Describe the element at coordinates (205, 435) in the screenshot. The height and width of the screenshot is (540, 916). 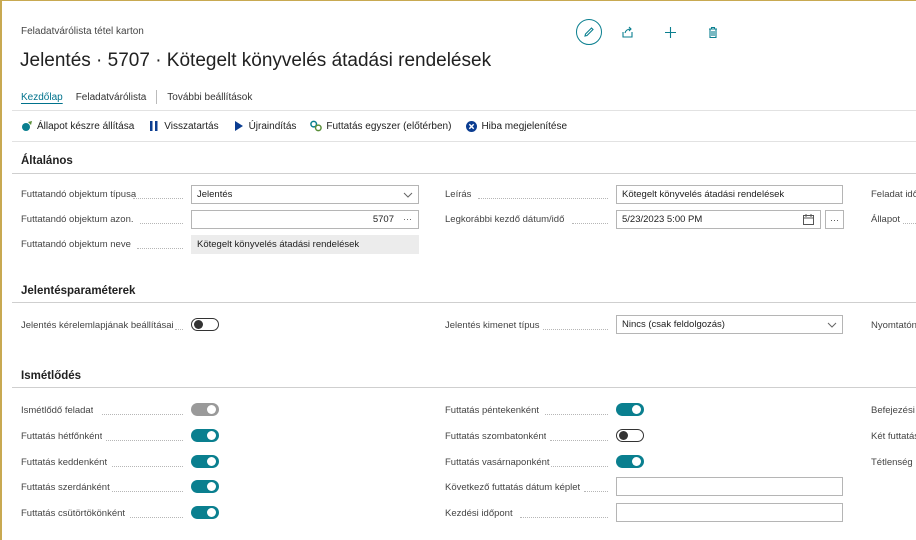
I see `monday-toggle` at that location.